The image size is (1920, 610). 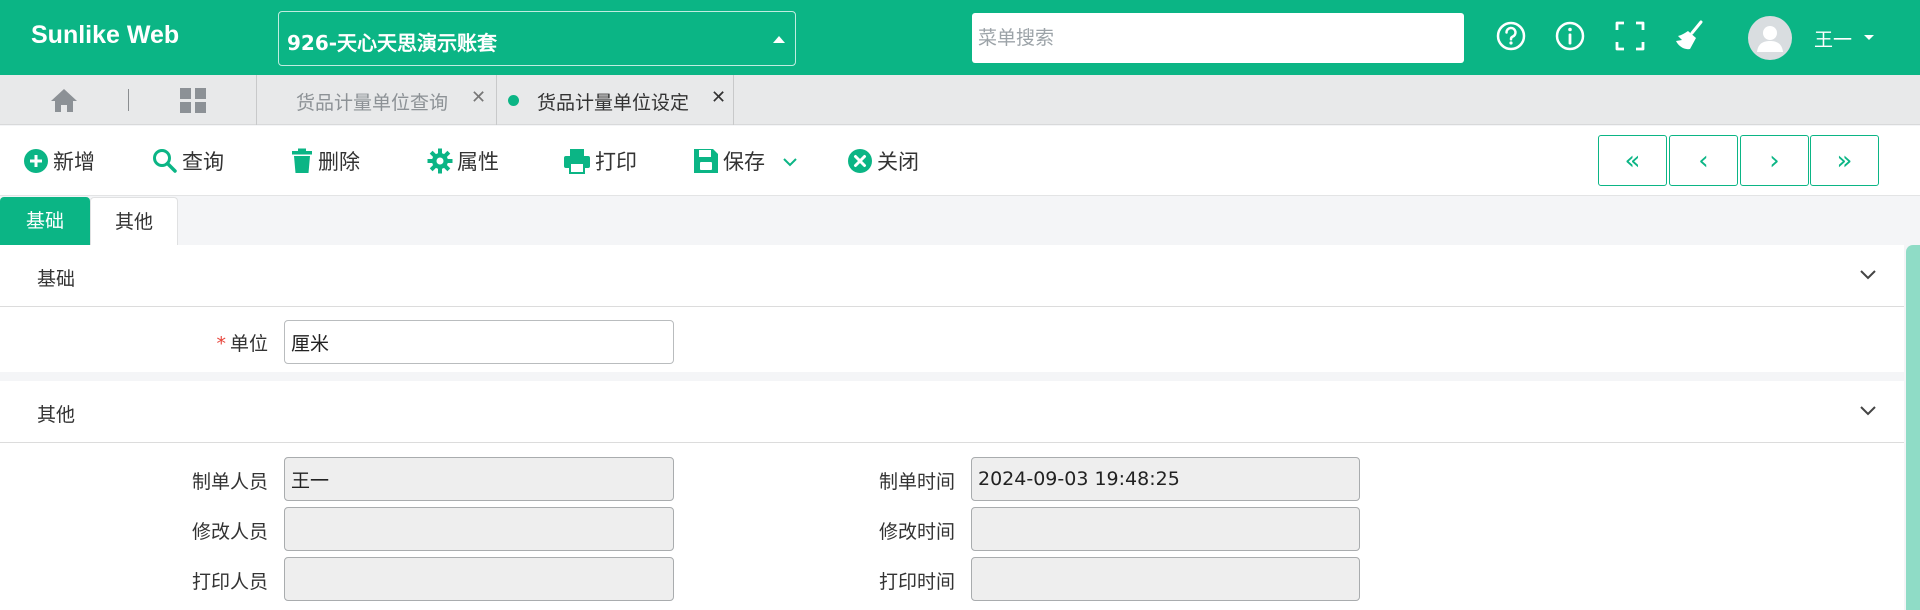 I want to click on new-button: 新增, so click(x=59, y=161).